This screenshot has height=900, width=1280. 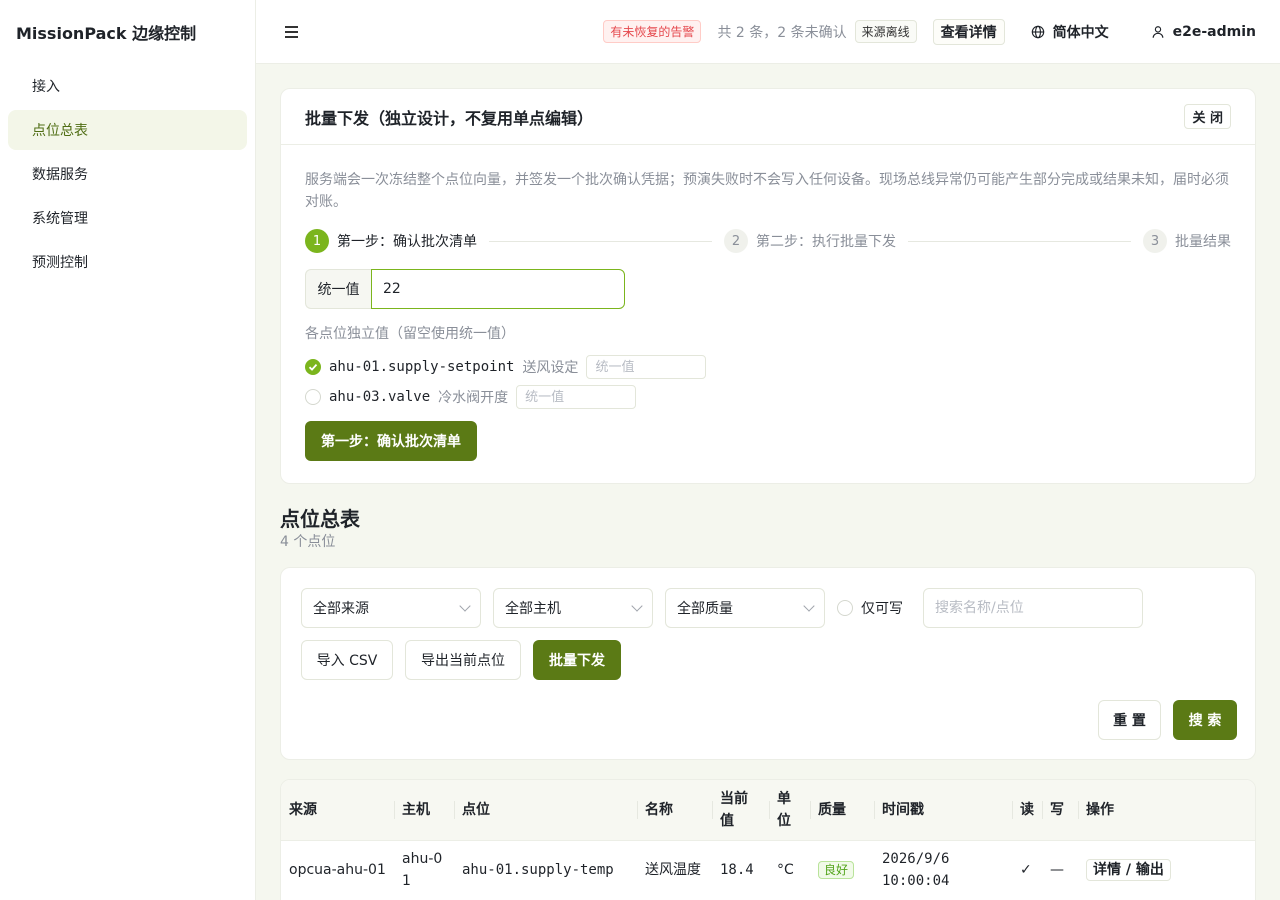 I want to click on cell-source: opcua-ahu-01, so click(x=337, y=870).